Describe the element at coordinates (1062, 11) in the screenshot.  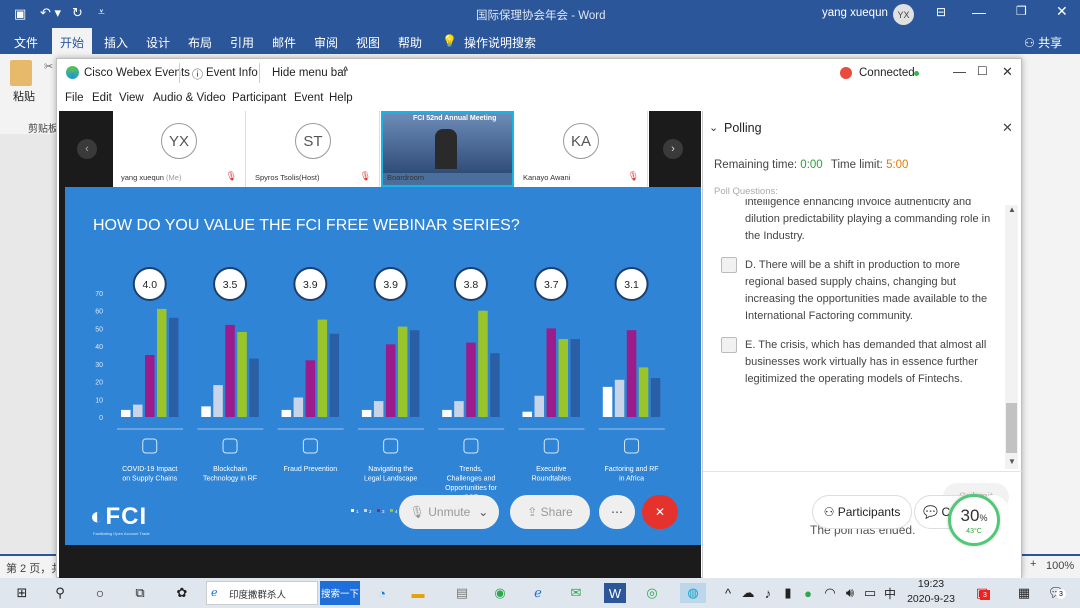
I see `close-icon: ✕` at that location.